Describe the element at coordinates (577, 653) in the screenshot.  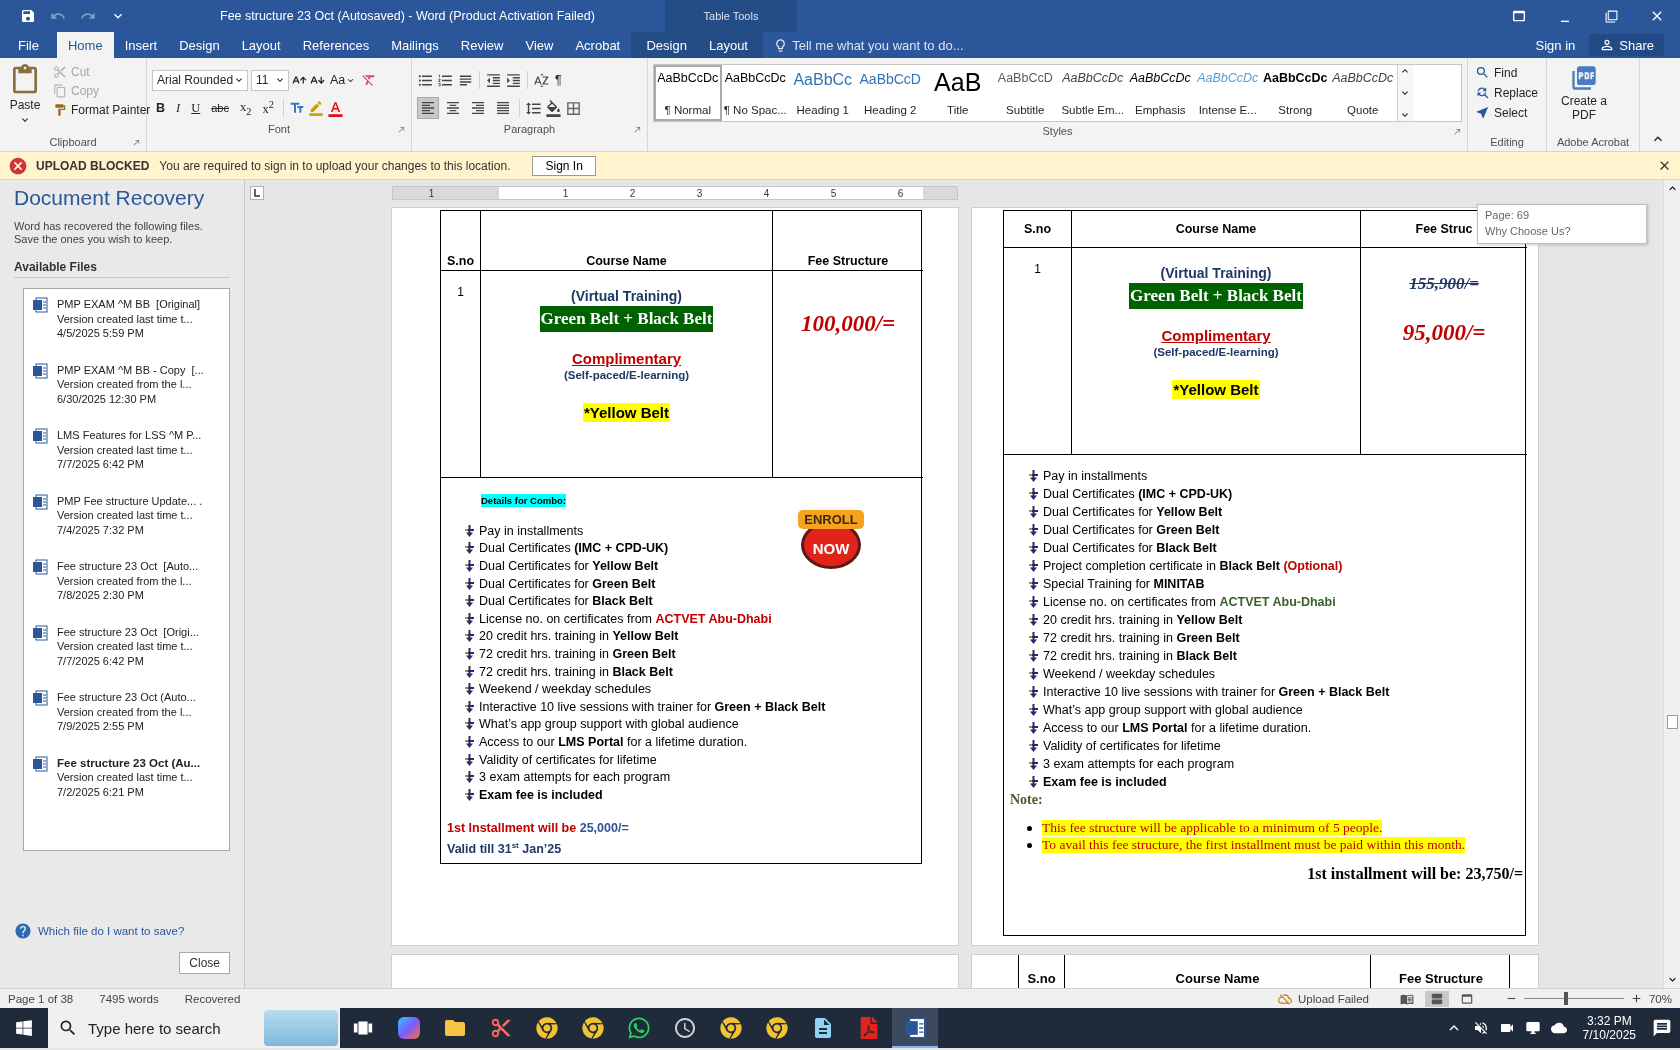
I see `bullet-text: 72 credit hrs. training in Green Belt` at that location.